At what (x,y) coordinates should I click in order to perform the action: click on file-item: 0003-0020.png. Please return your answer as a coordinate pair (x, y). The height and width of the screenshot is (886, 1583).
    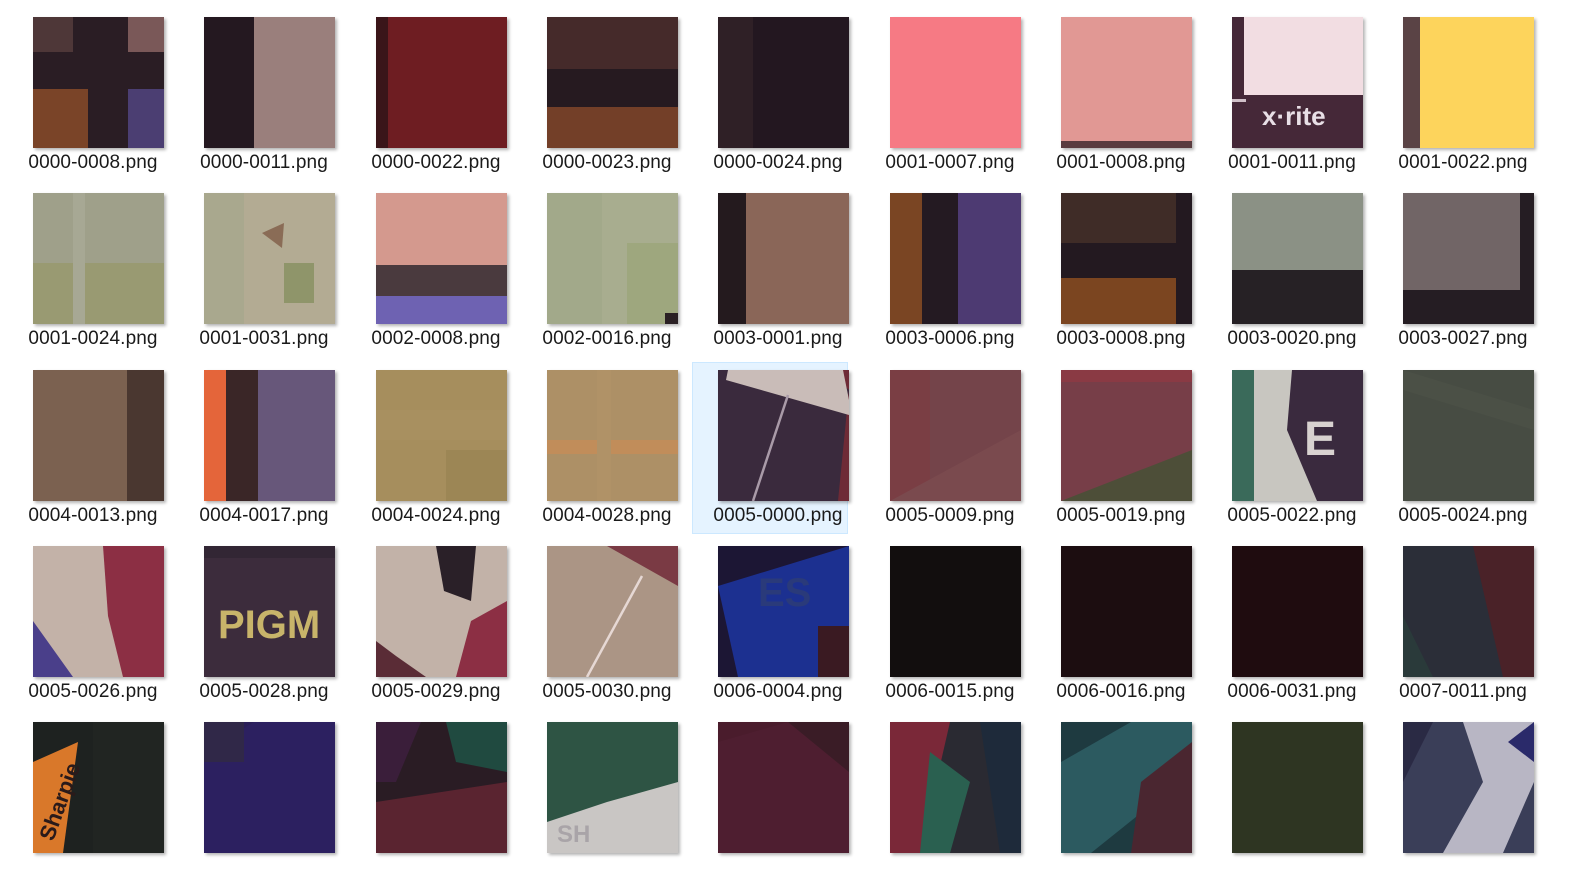
    Looking at the image, I should click on (1284, 271).